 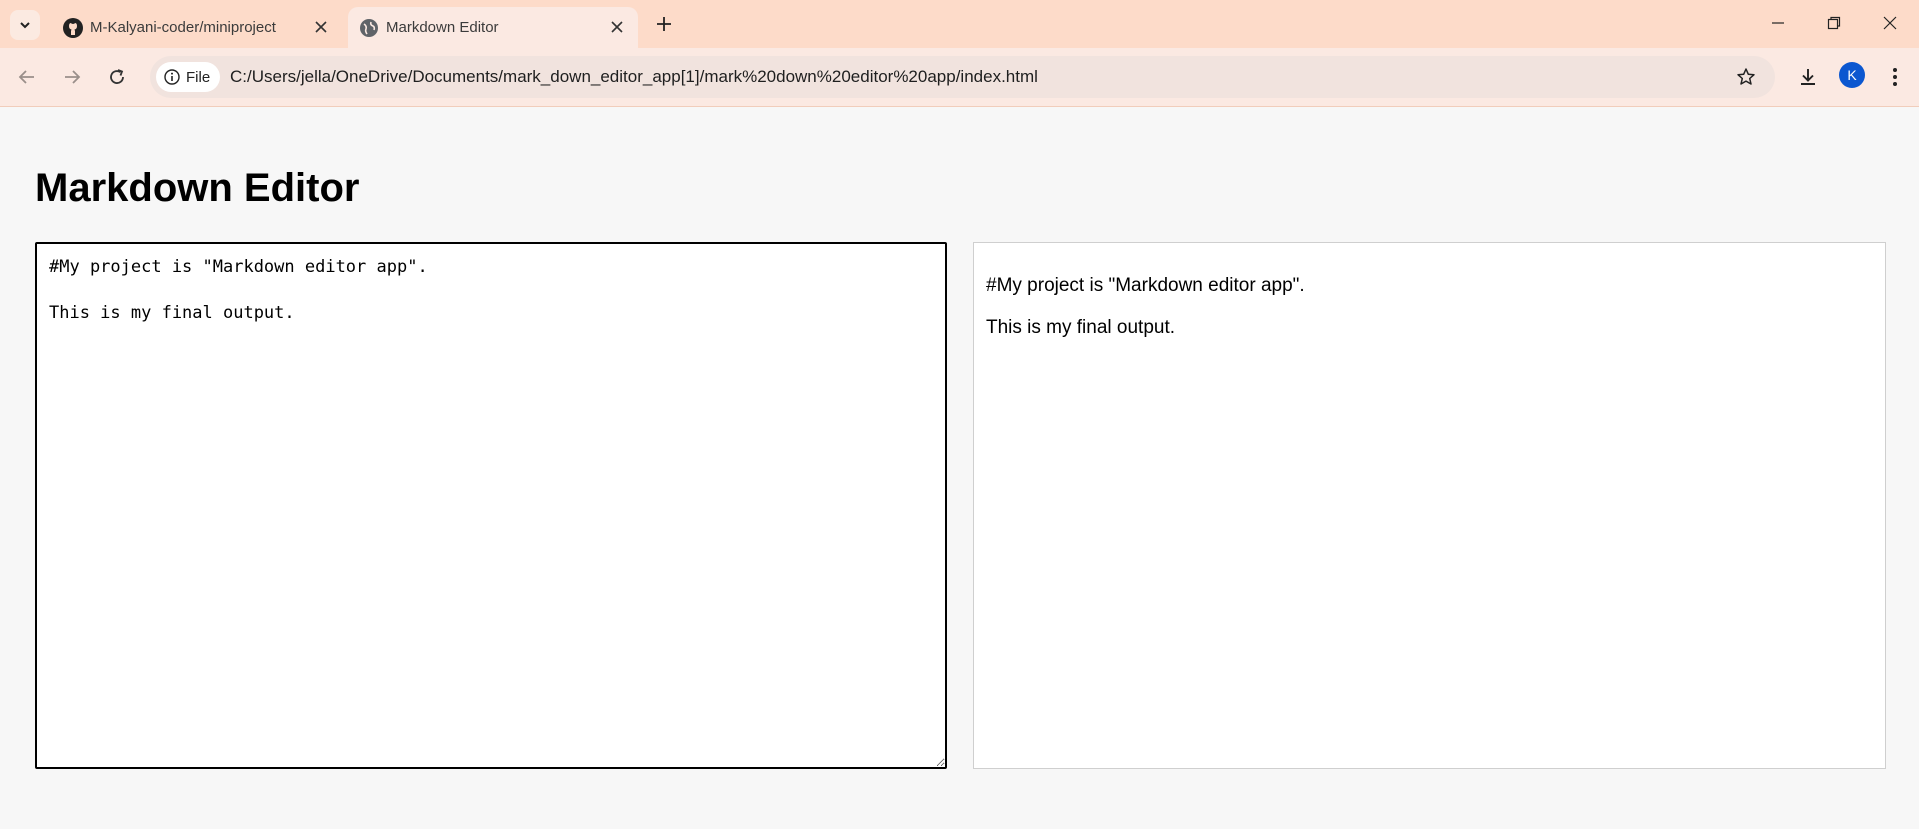 What do you see at coordinates (442, 27) in the screenshot?
I see `tab-title: Markdown Editor` at bounding box center [442, 27].